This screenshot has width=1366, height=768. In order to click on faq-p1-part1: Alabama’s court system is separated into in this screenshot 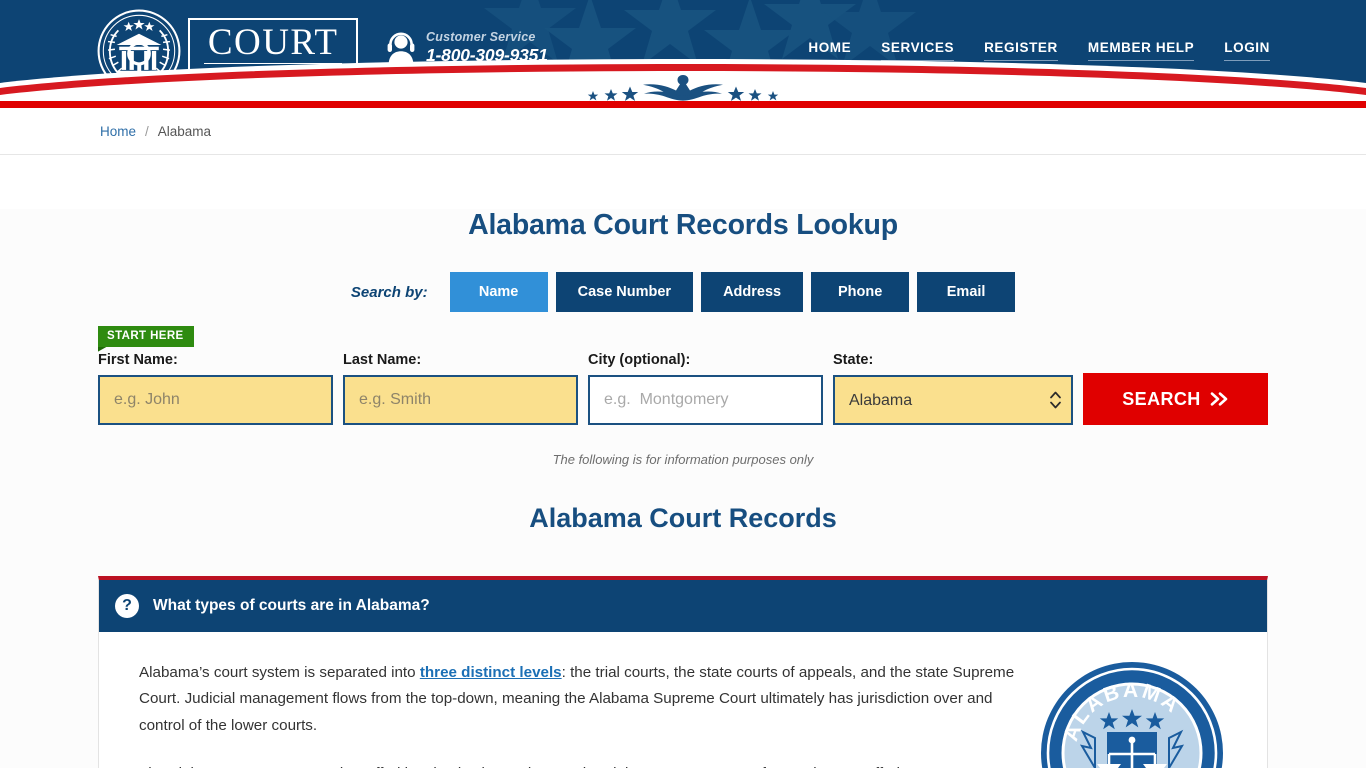, I will do `click(279, 672)`.